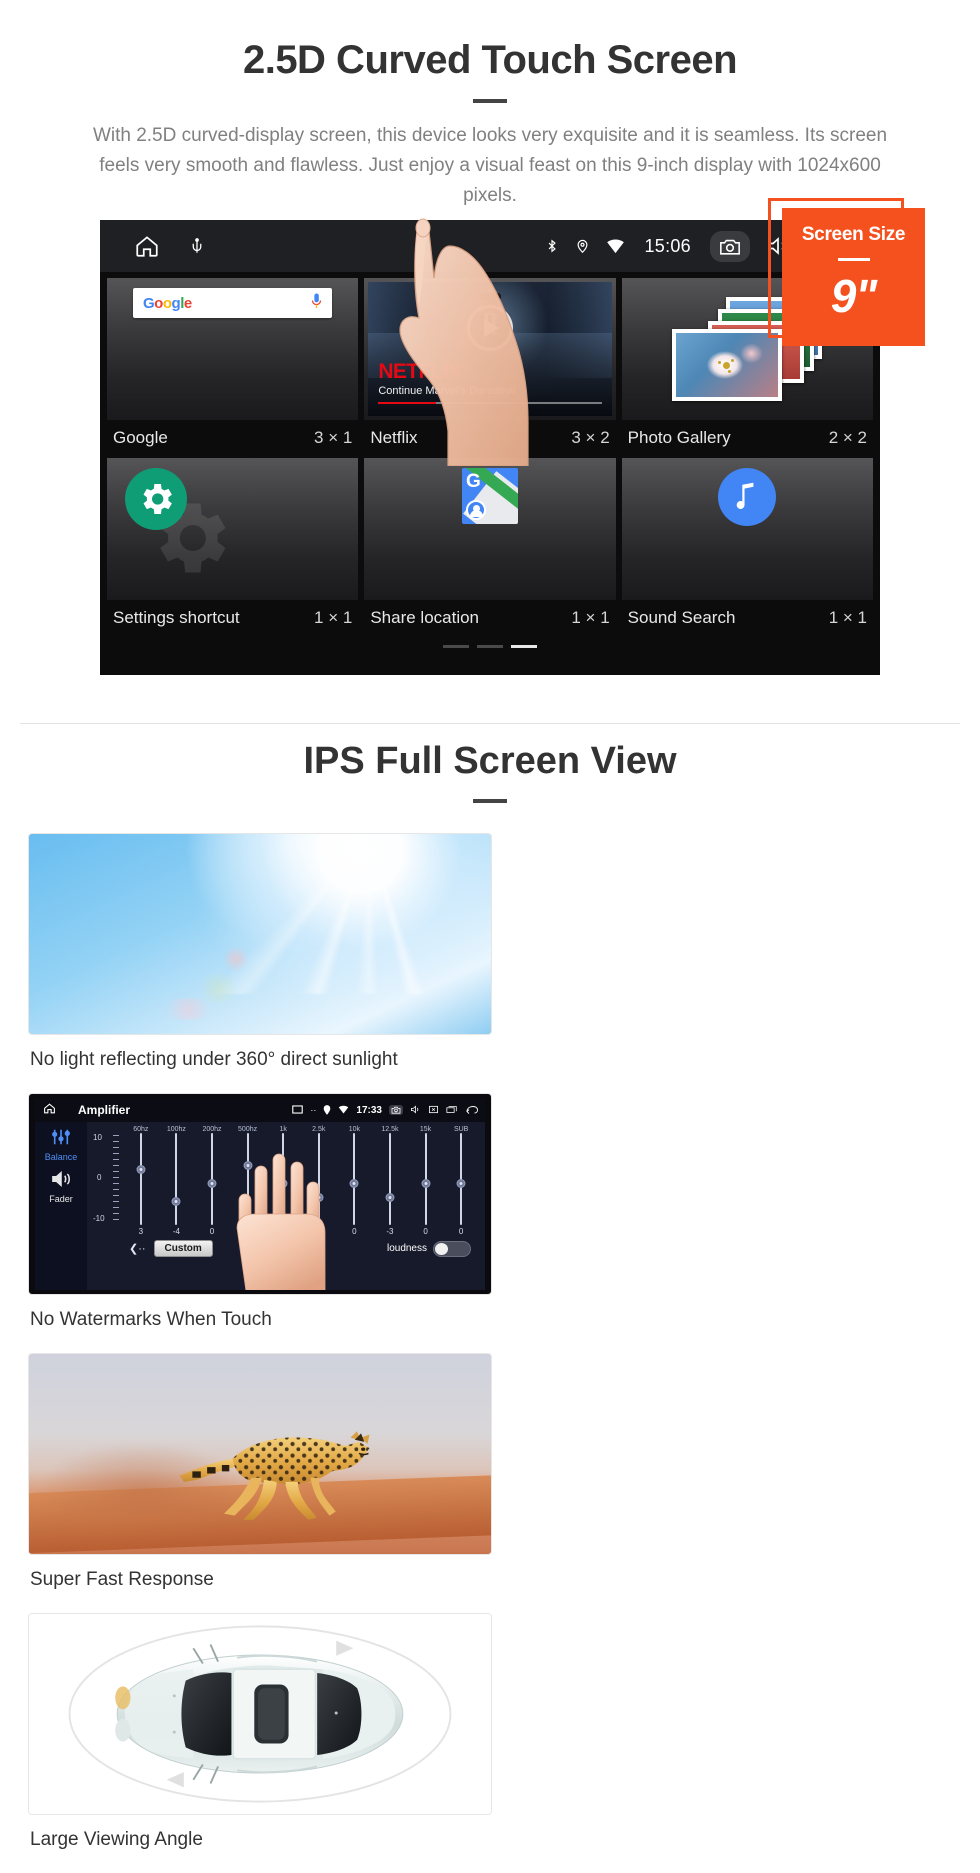  Describe the element at coordinates (433, 1110) in the screenshot. I see `close-icon` at that location.